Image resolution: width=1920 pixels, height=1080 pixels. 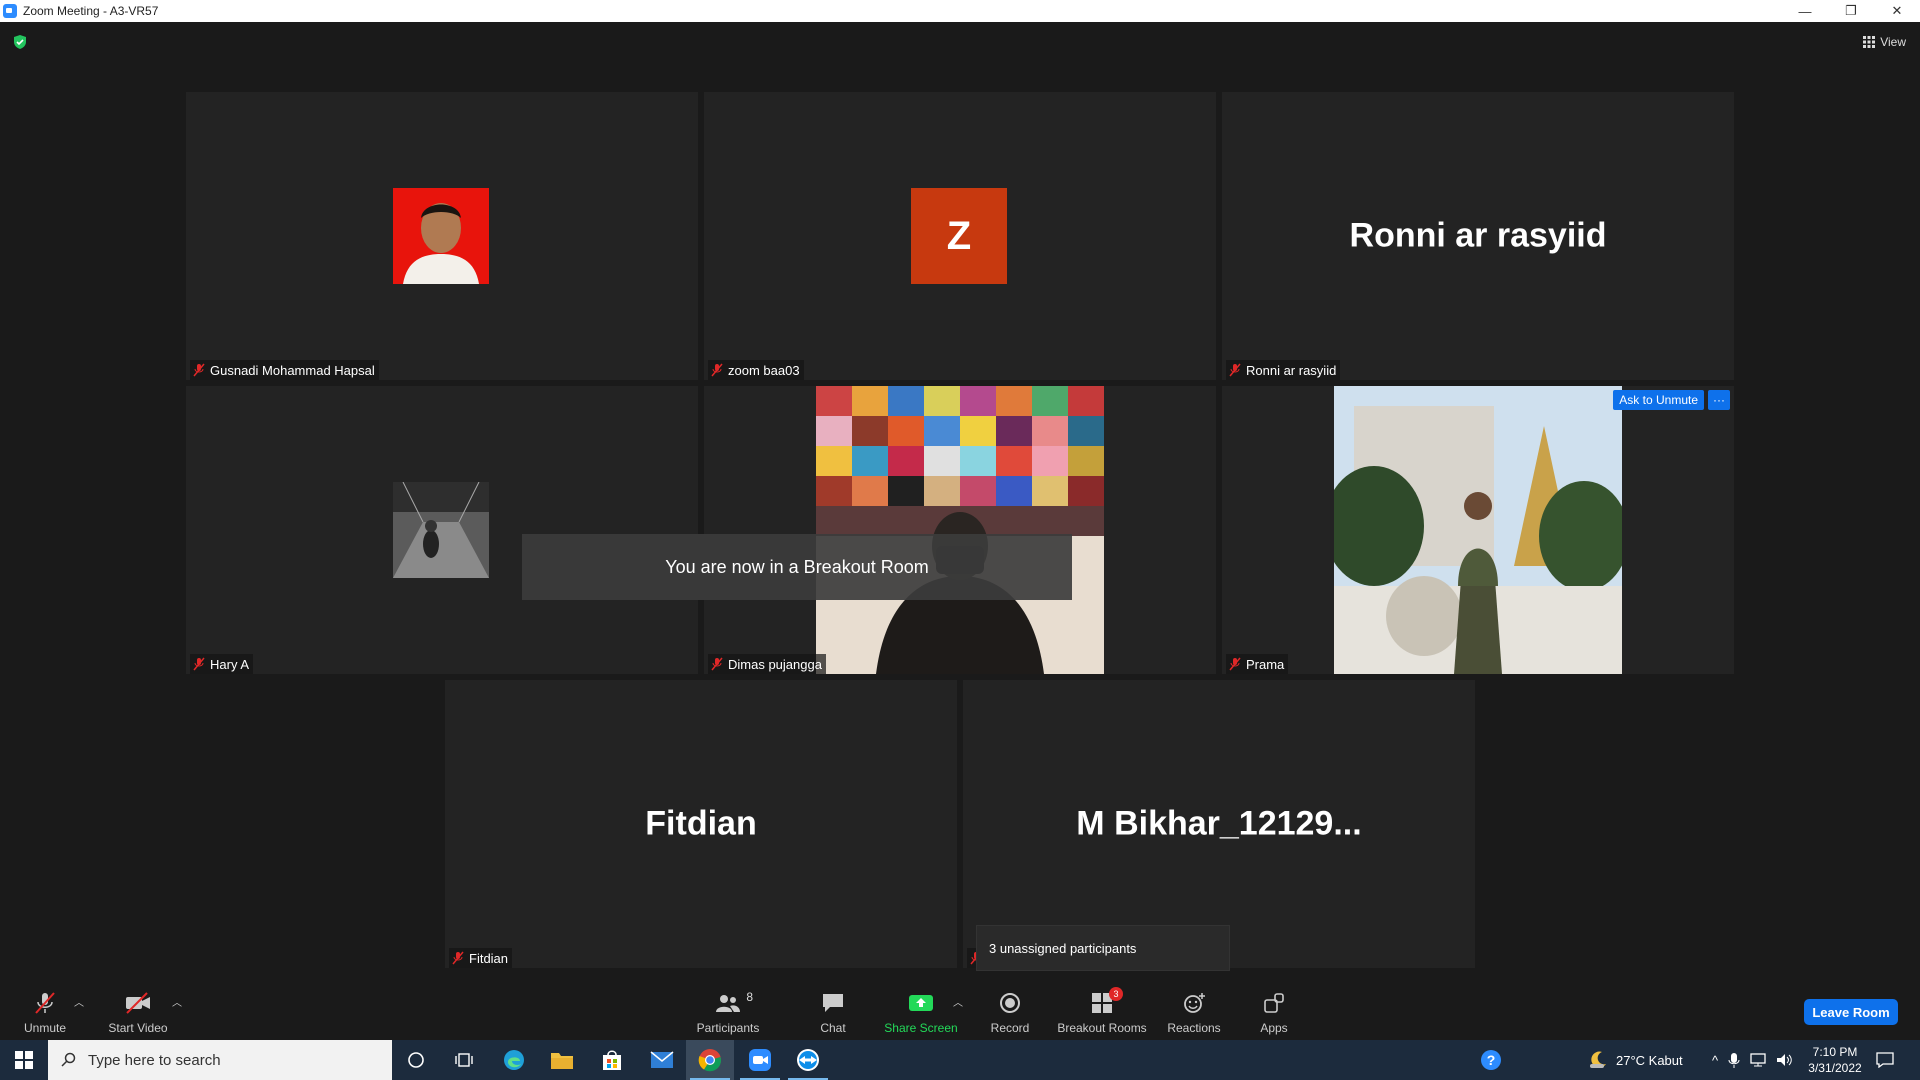 What do you see at coordinates (154, 1060) in the screenshot?
I see `search-placeholder: Type here to search` at bounding box center [154, 1060].